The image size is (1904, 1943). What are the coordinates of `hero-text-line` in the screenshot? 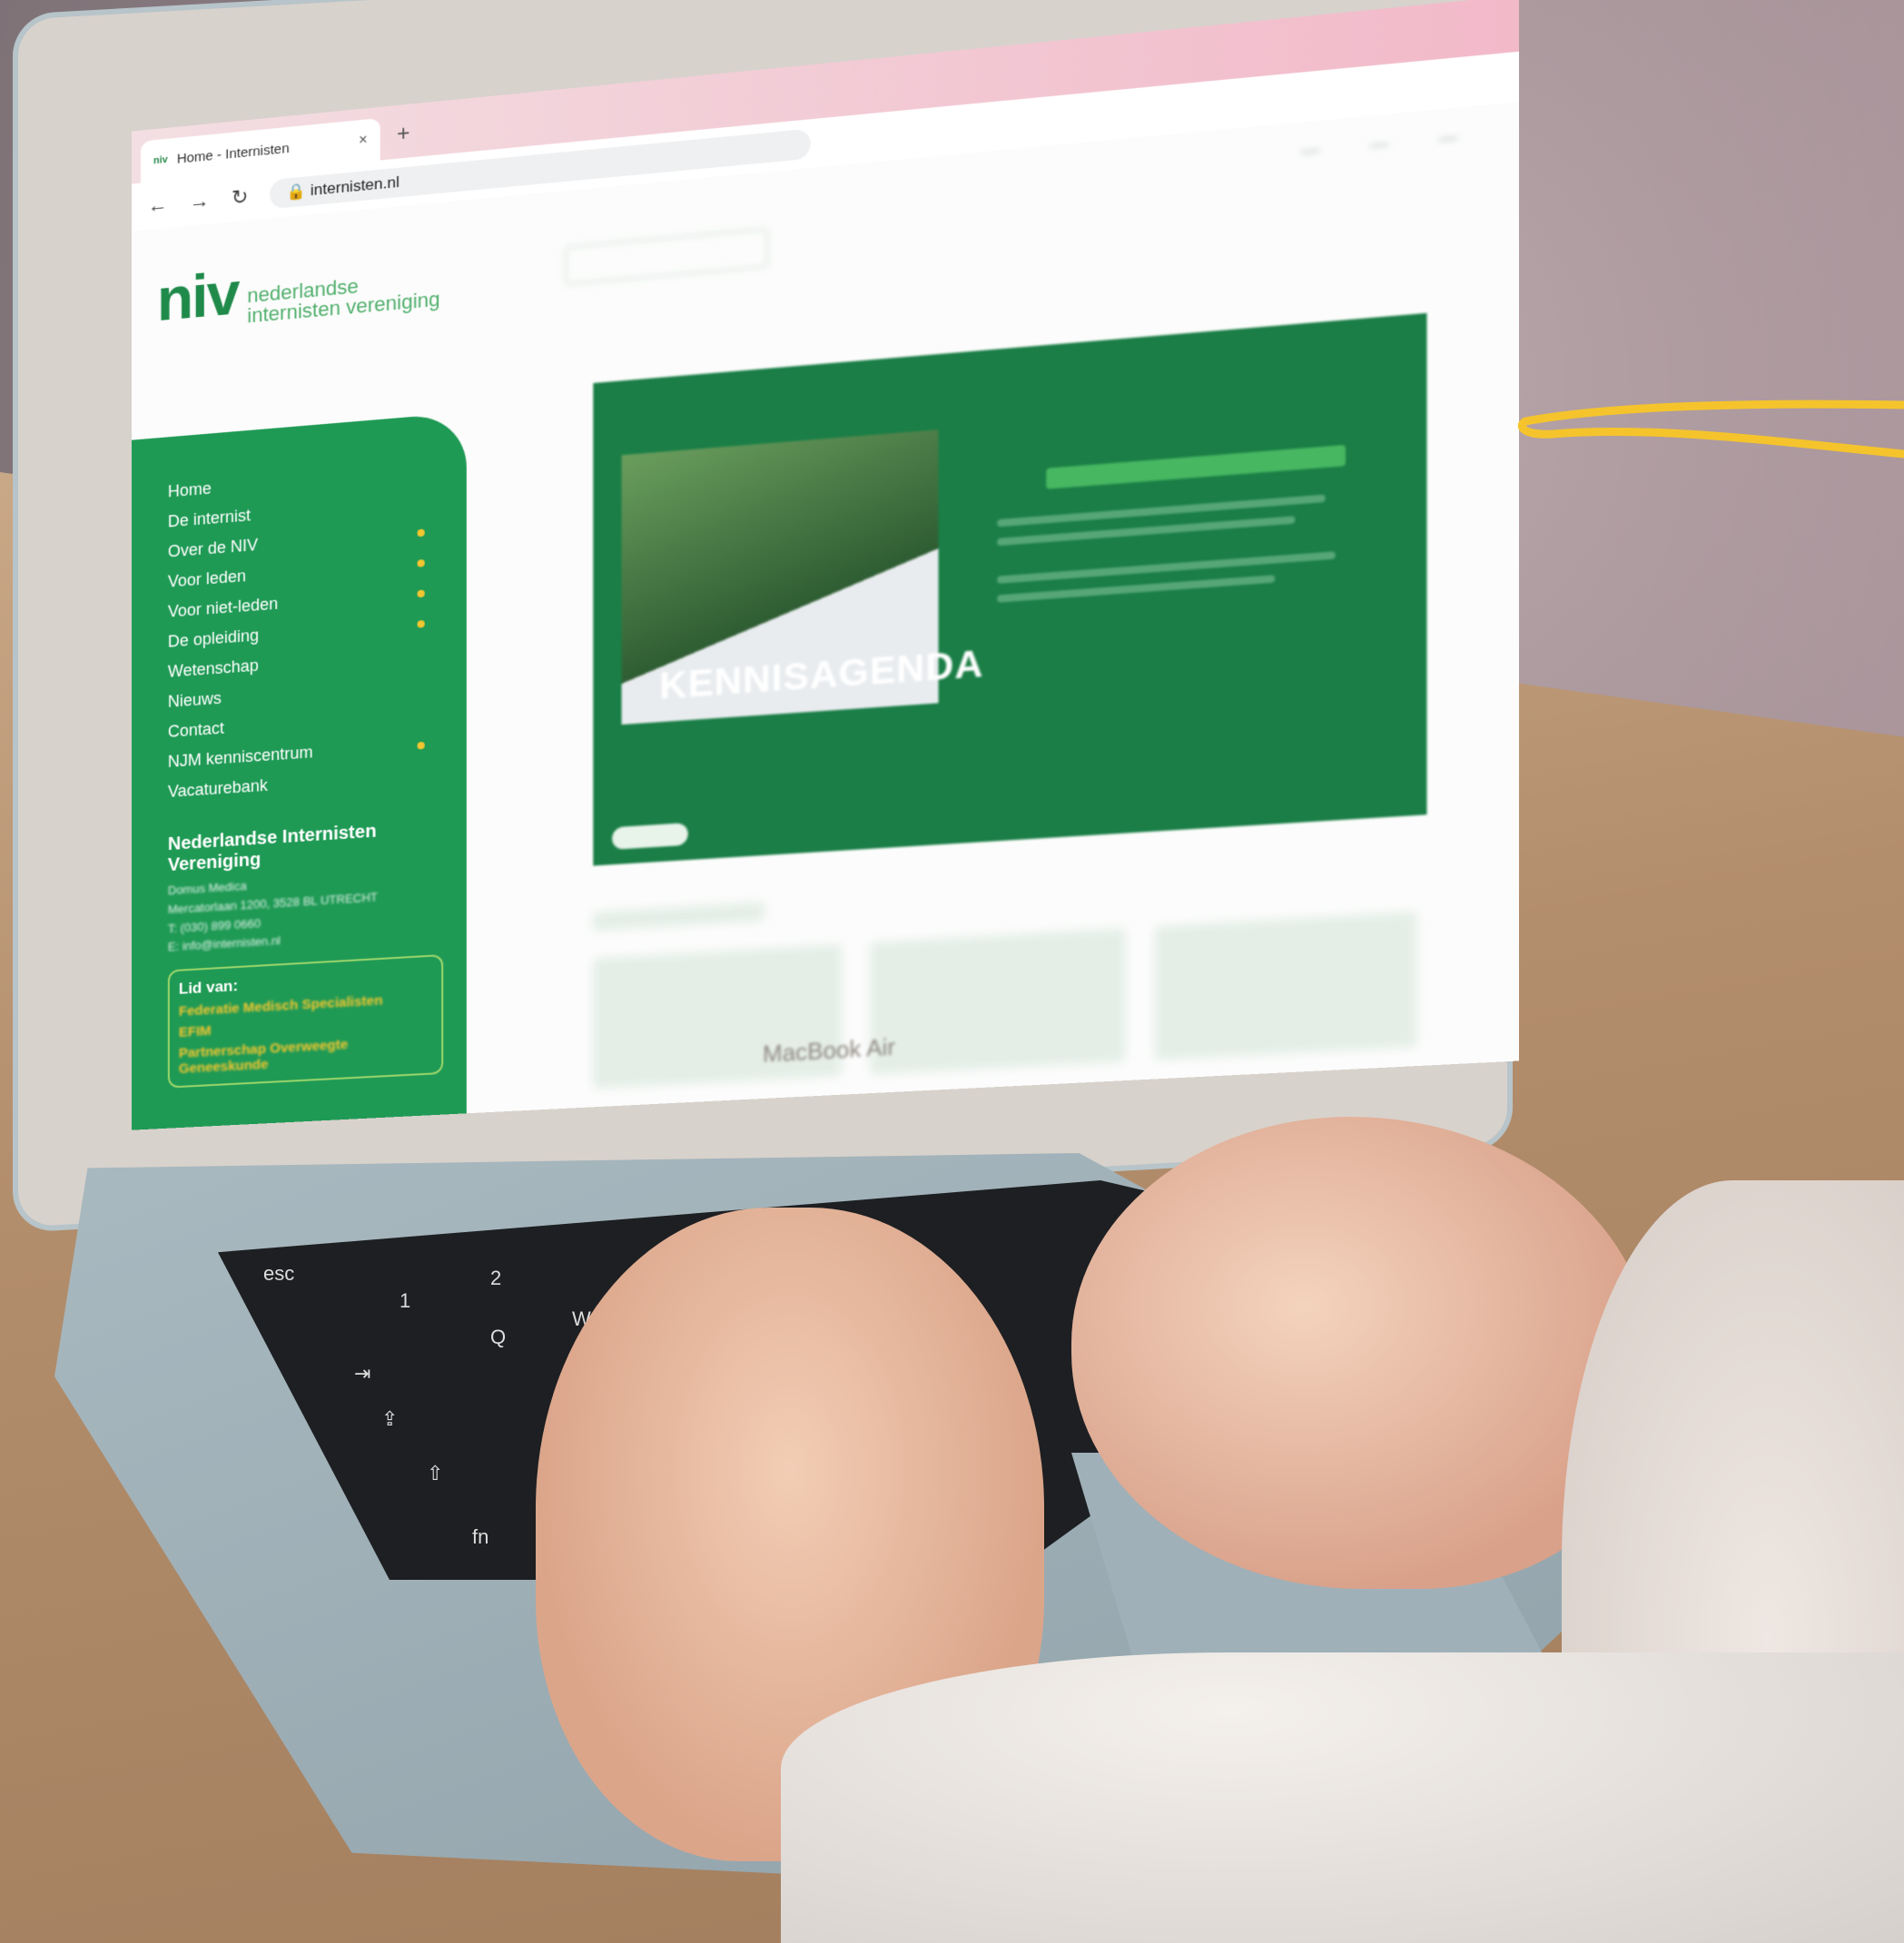 It's located at (1167, 567).